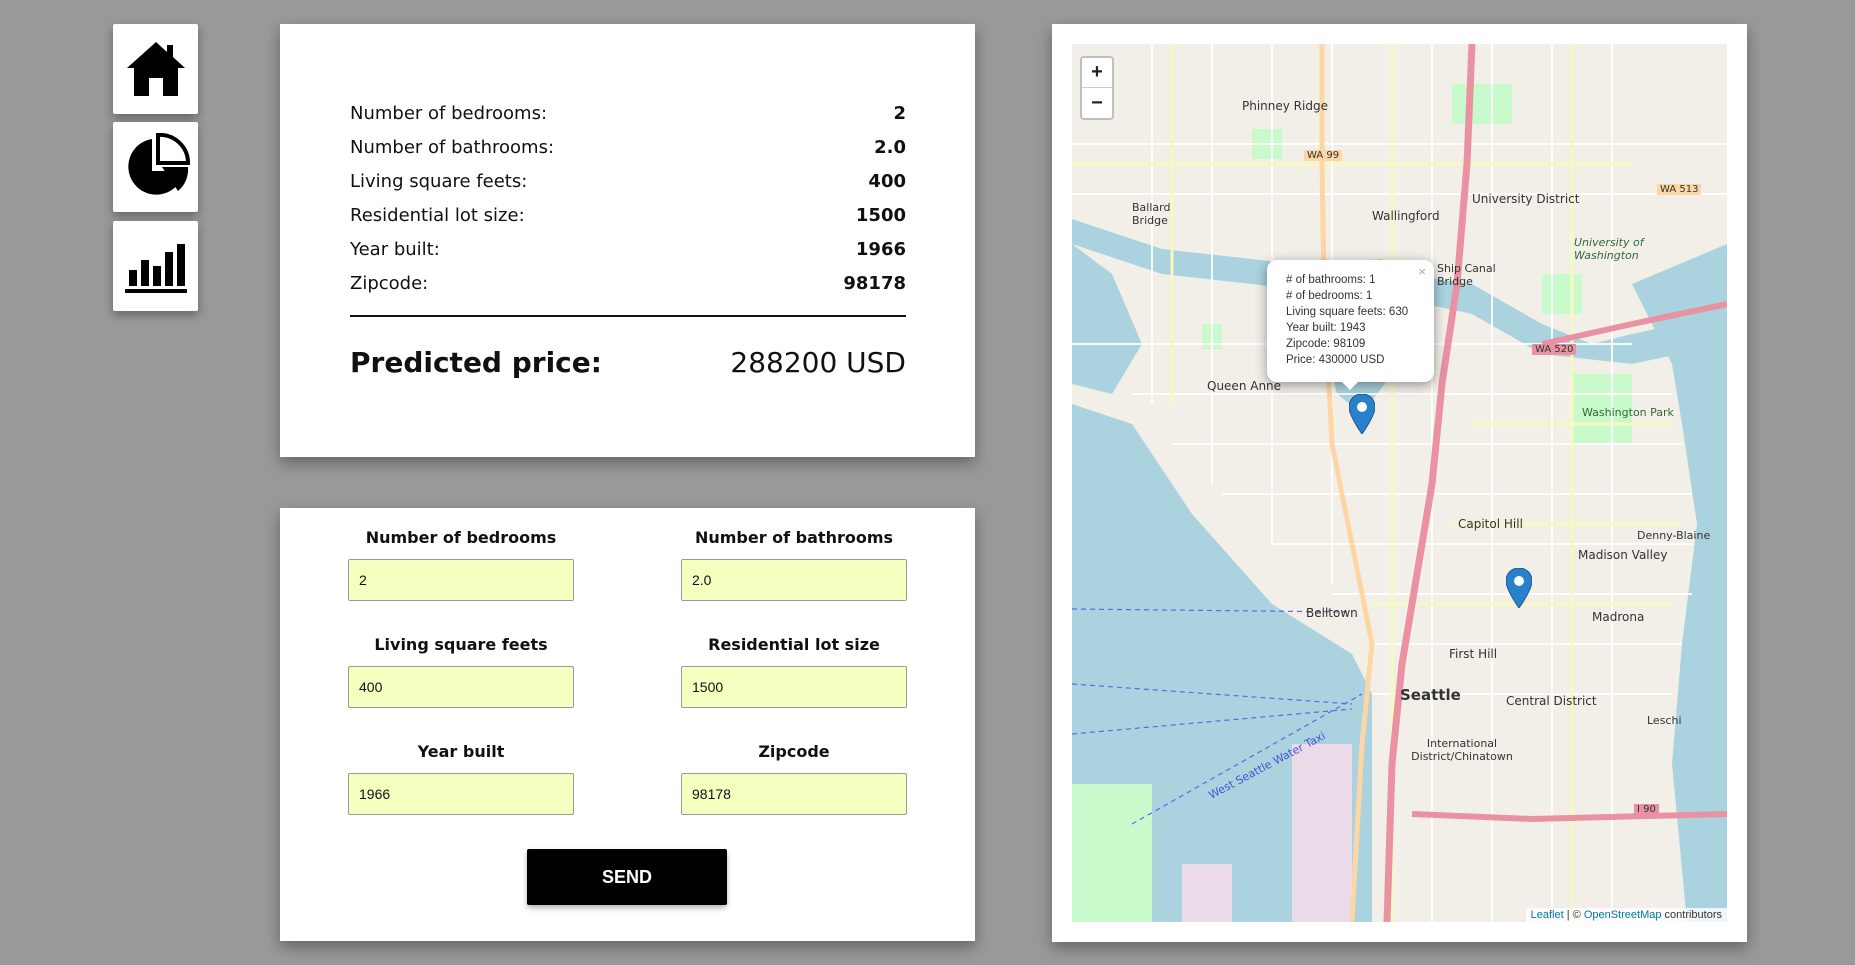 The image size is (1855, 965). What do you see at coordinates (1326, 328) in the screenshot?
I see `popup-line: Year built: 1943` at bounding box center [1326, 328].